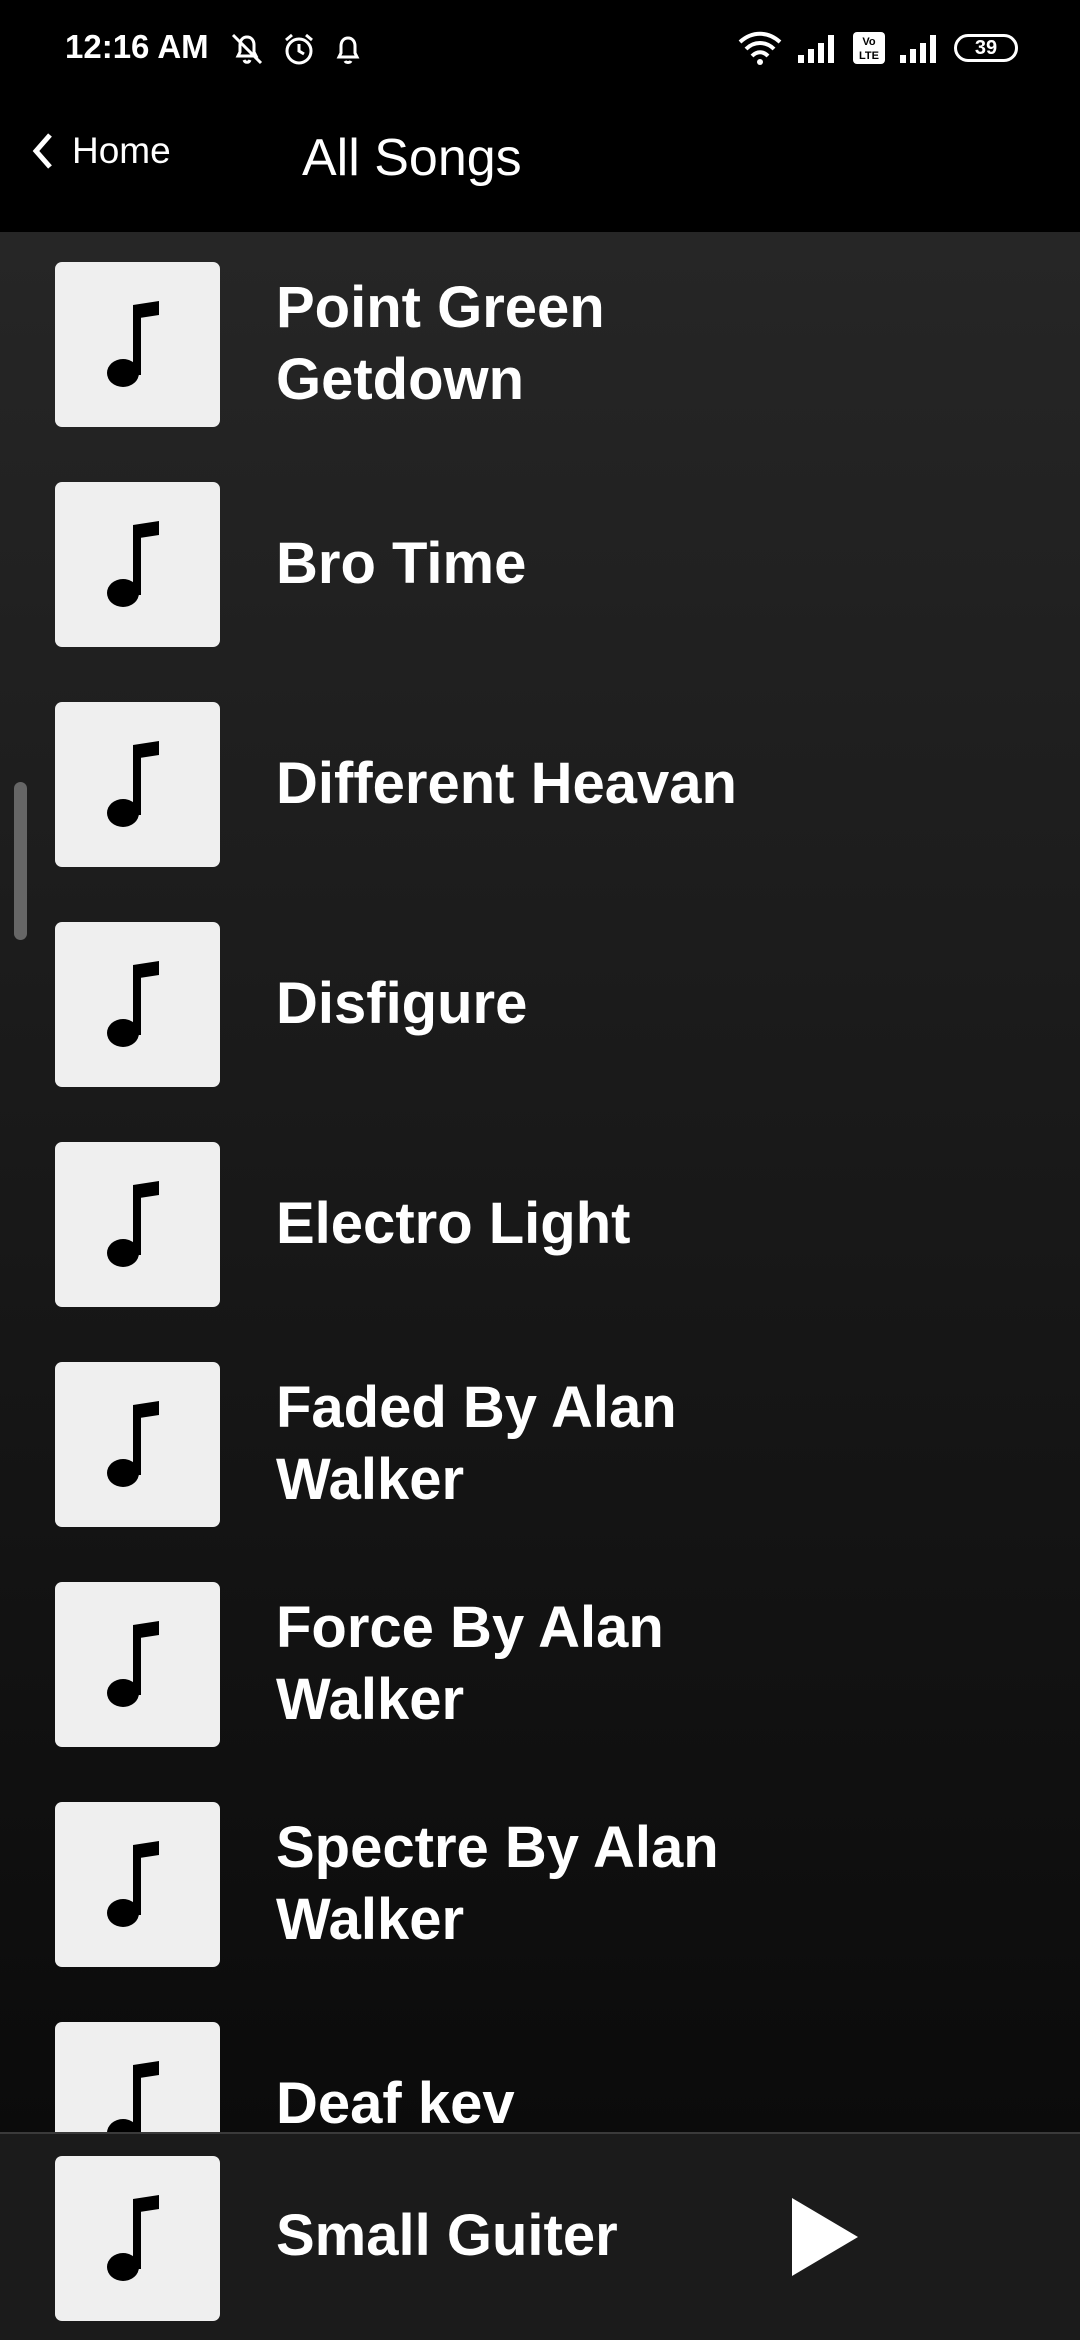 This screenshot has width=1080, height=2340. I want to click on song-title: Deaf kev, so click(395, 2101).